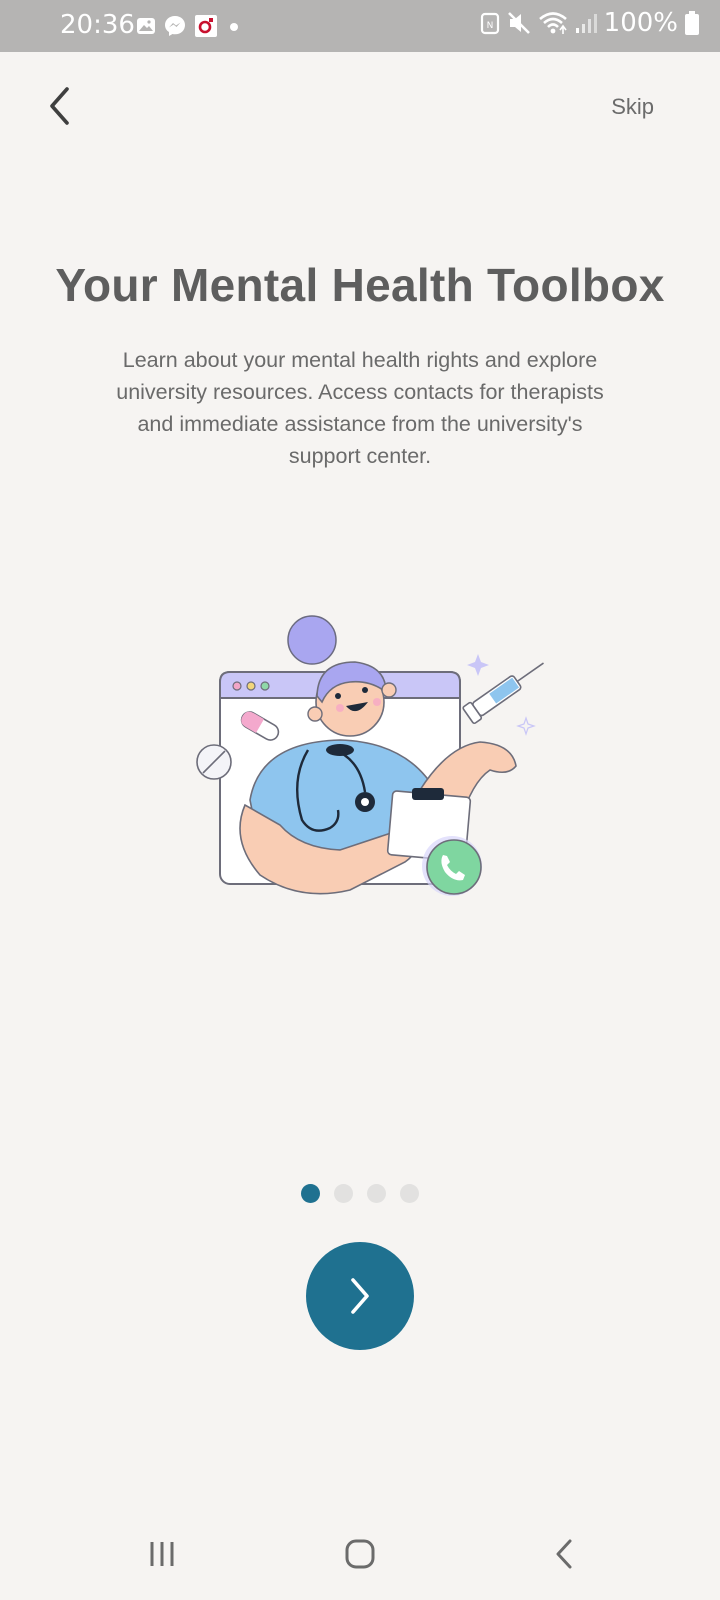 The height and width of the screenshot is (1600, 720). What do you see at coordinates (360, 1193) in the screenshot?
I see `page-indicator` at bounding box center [360, 1193].